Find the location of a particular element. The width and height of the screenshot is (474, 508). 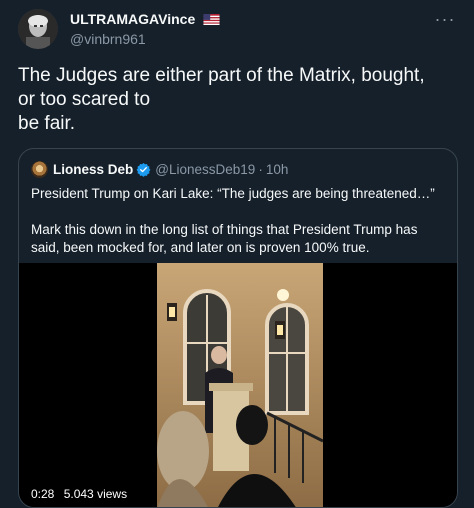

video-info: 0:28 5.043 views is located at coordinates (82, 494).